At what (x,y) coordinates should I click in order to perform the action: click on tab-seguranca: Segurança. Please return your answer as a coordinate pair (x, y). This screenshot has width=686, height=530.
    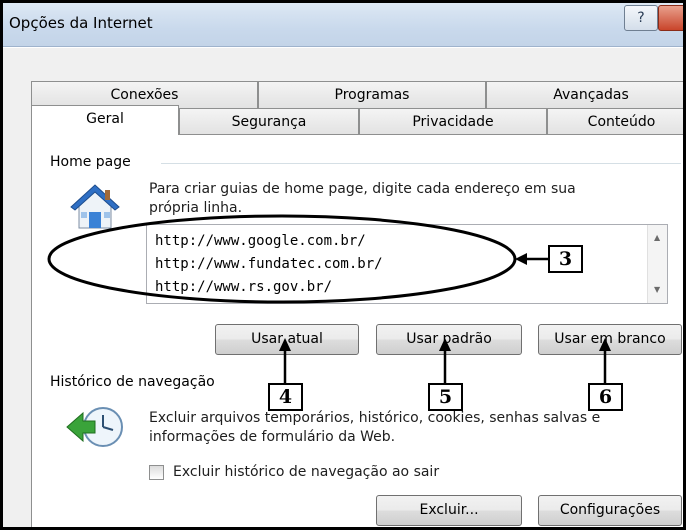
    Looking at the image, I should click on (269, 121).